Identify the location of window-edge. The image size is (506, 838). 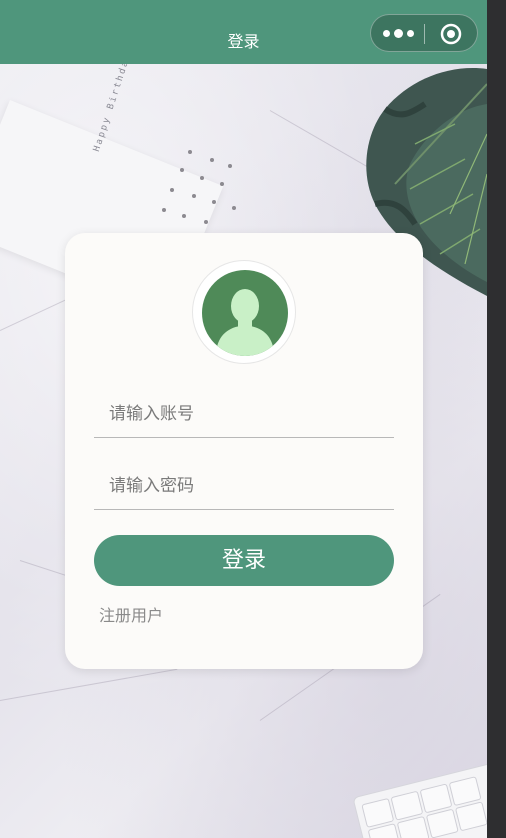
(496, 419).